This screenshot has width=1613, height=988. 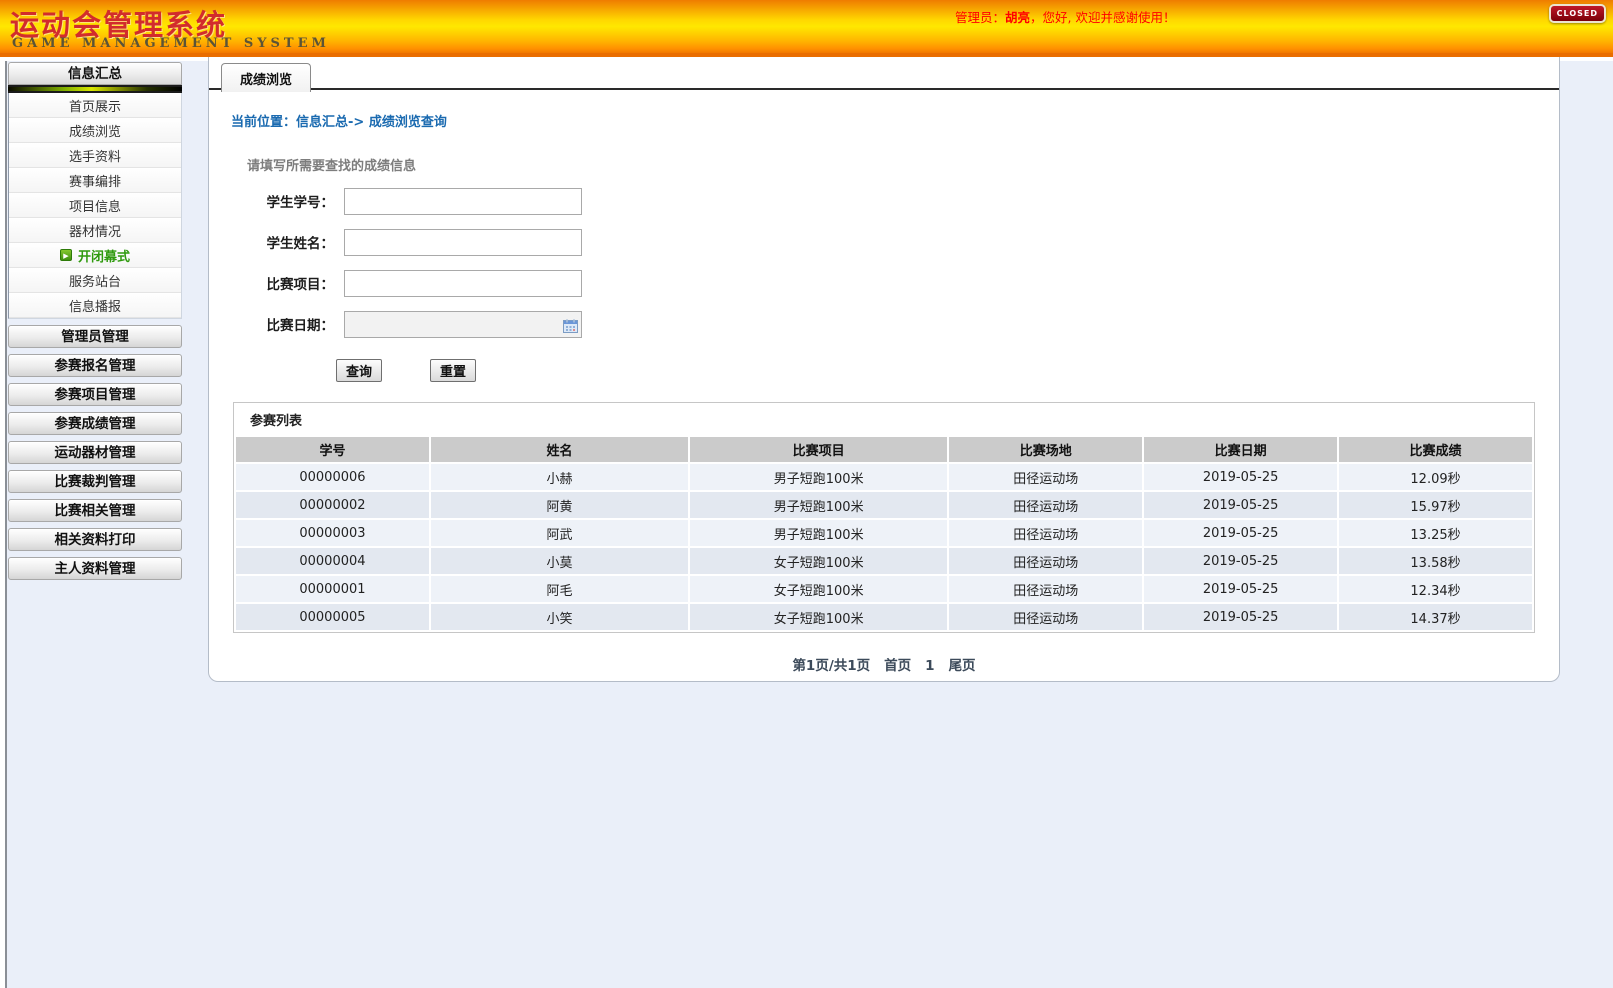 I want to click on app-subtitle: GAME MANAGEMENT SYSTEM, so click(x=171, y=43).